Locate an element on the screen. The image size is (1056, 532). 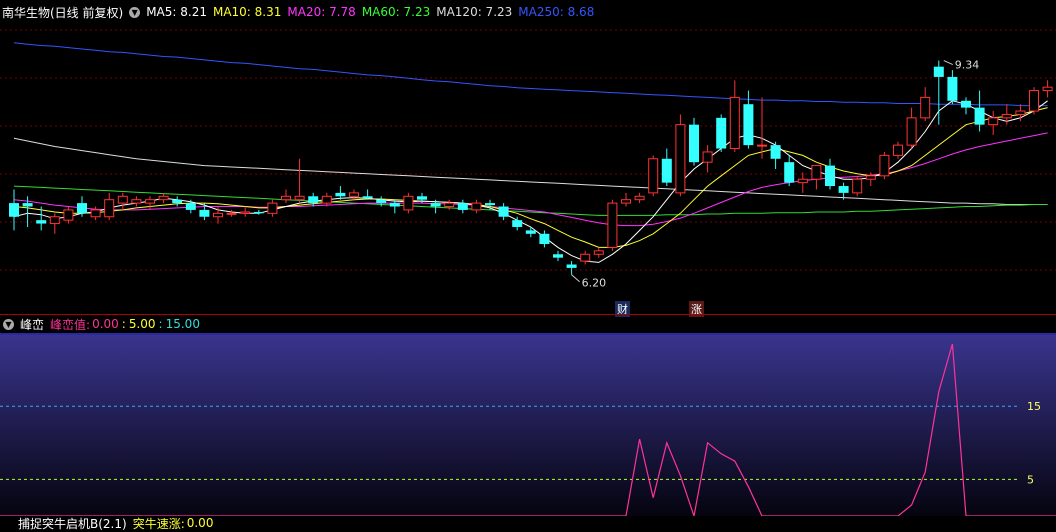
low-marker-arrow is located at coordinates (575, 278).